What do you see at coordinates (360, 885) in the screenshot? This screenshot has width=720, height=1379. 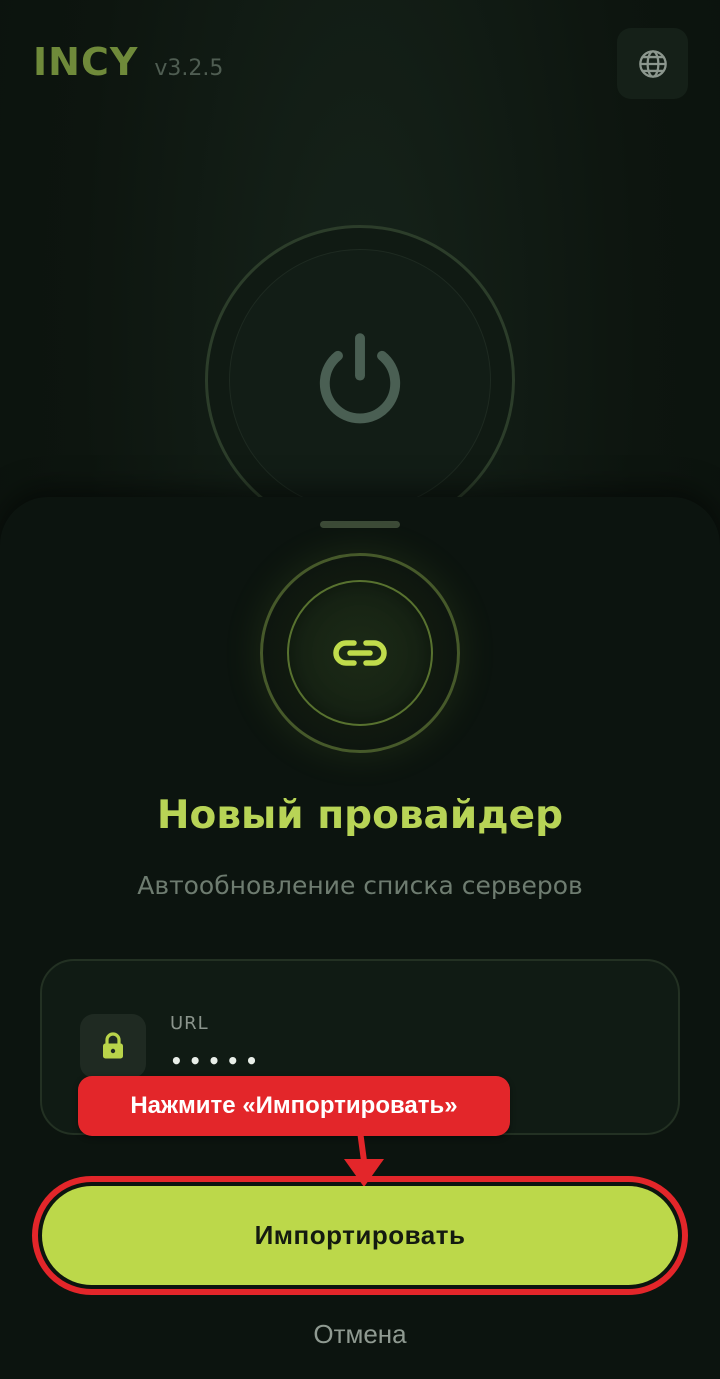 I see `sheet-subtitle: Автообновление списка серверов` at bounding box center [360, 885].